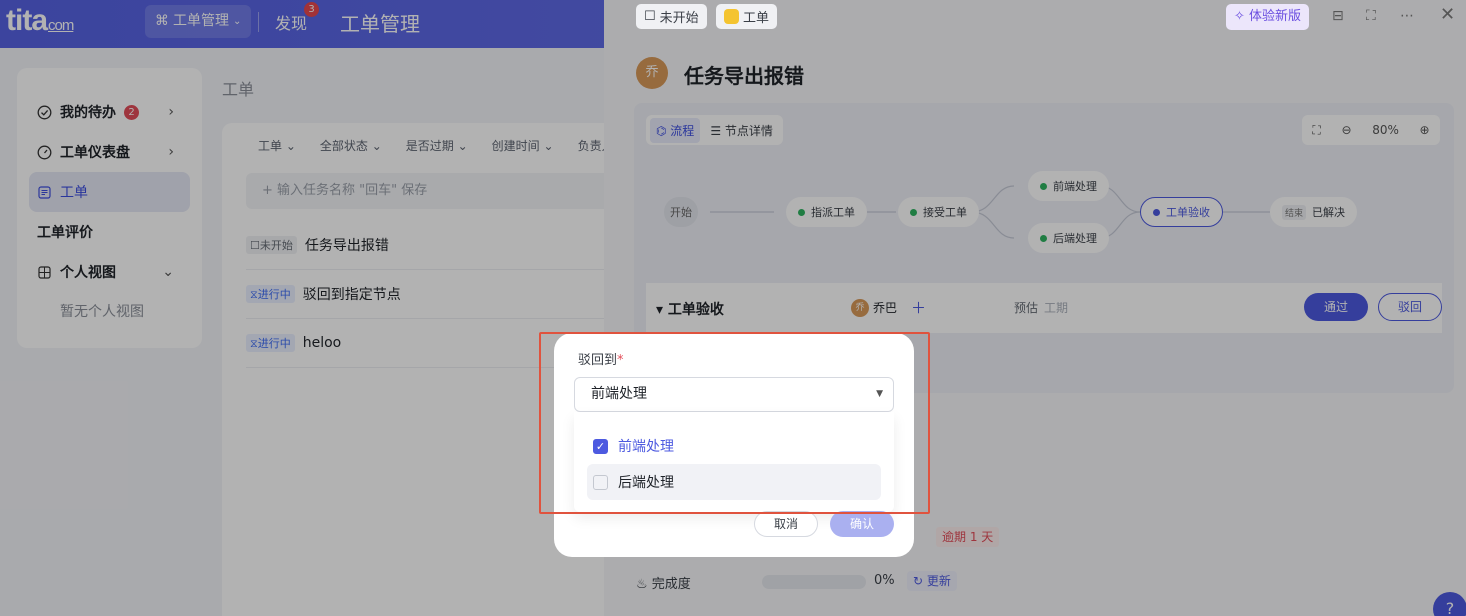  I want to click on reject-target-select: 前端处理 ▼, so click(734, 394).